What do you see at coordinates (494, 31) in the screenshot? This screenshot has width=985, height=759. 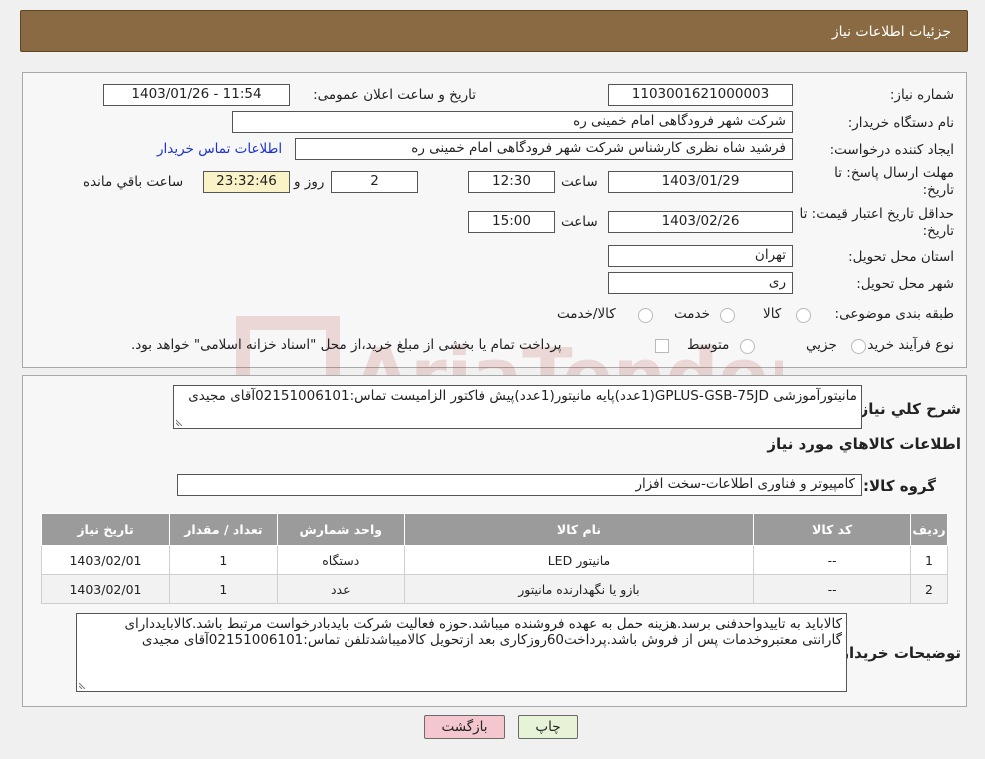 I see `page-header: جزئیات اطلاعات نیاز` at bounding box center [494, 31].